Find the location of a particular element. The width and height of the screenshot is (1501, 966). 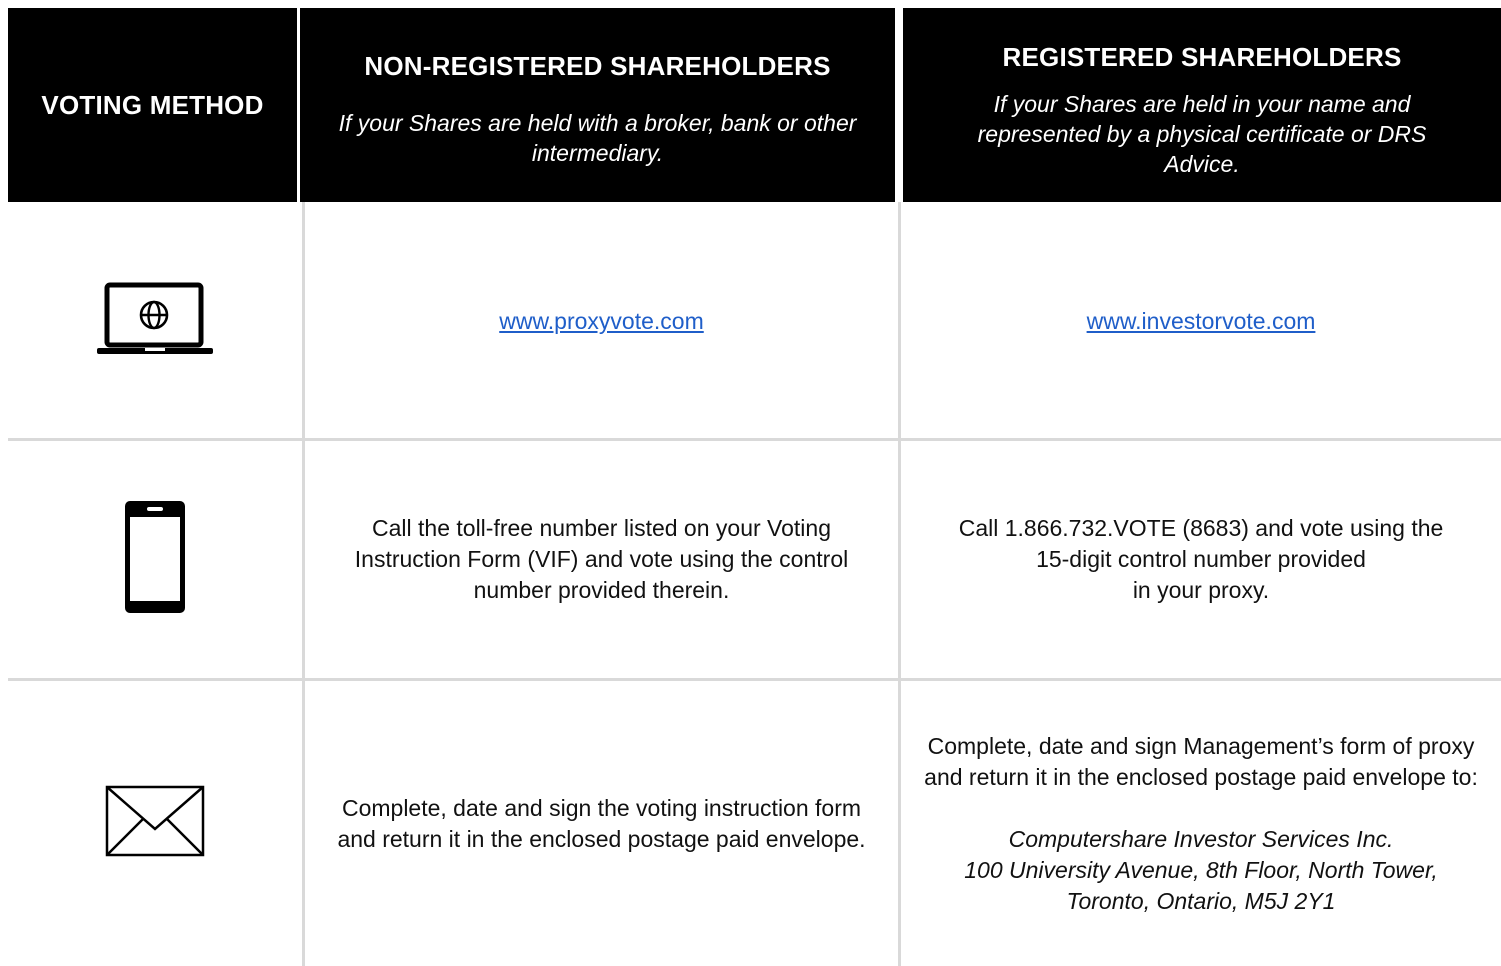

header-voting-method: VOTING METHOD is located at coordinates (152, 105).